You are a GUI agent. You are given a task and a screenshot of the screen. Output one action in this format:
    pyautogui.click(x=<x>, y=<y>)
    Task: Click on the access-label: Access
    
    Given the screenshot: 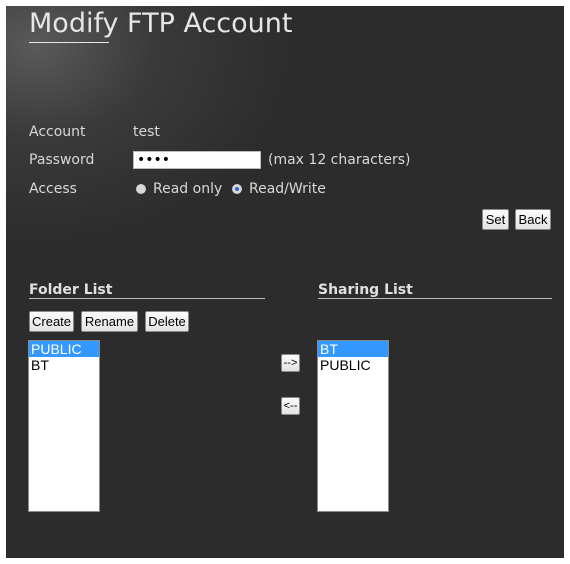 What is the action you would take?
    pyautogui.click(x=53, y=189)
    